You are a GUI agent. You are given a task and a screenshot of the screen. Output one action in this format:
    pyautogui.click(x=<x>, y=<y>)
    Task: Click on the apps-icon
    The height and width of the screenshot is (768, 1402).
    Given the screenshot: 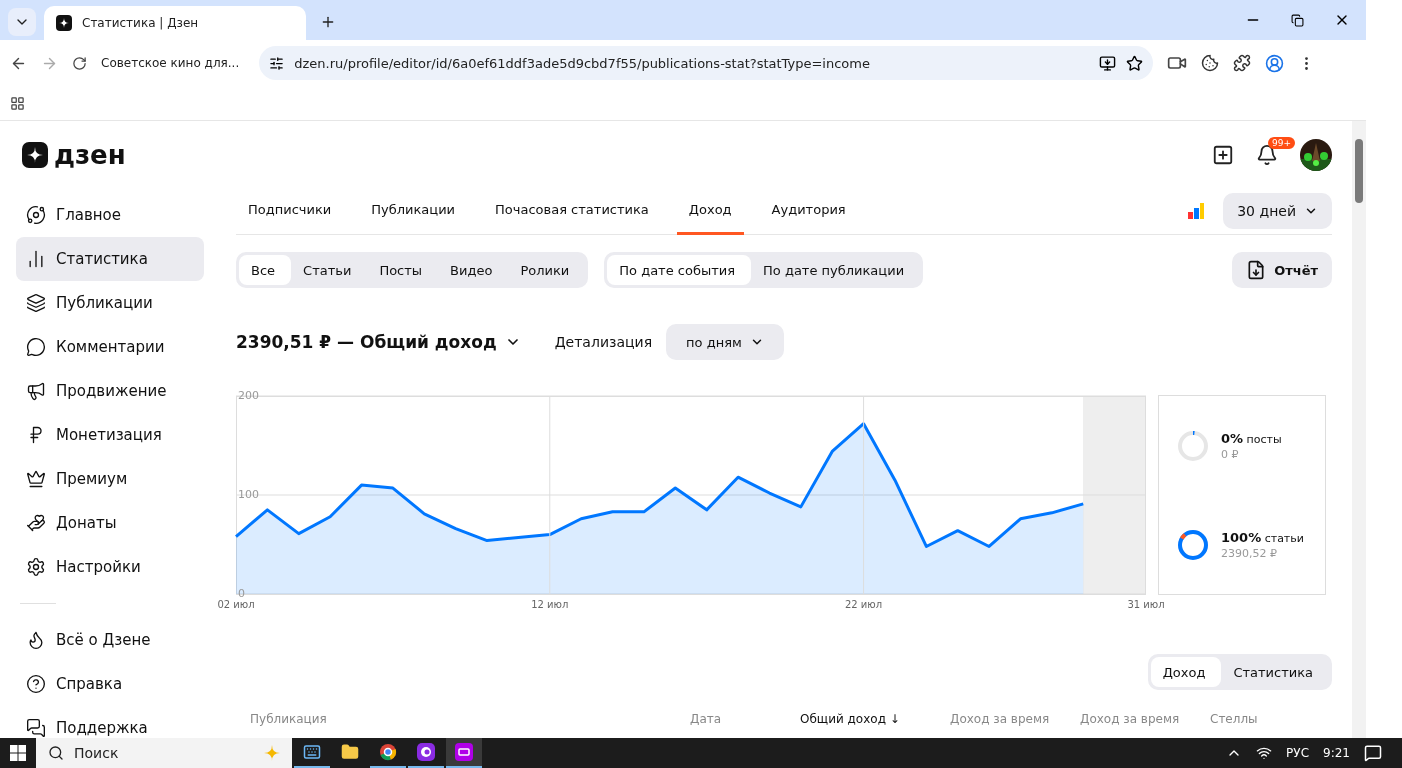 What is the action you would take?
    pyautogui.click(x=17, y=103)
    